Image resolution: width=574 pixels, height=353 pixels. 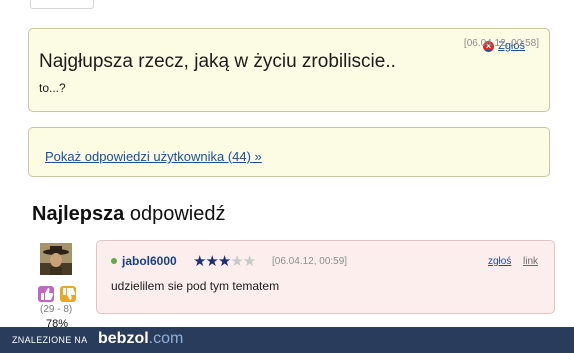 What do you see at coordinates (128, 214) in the screenshot?
I see `best-answer-heading: Najlepsza odpowiedź` at bounding box center [128, 214].